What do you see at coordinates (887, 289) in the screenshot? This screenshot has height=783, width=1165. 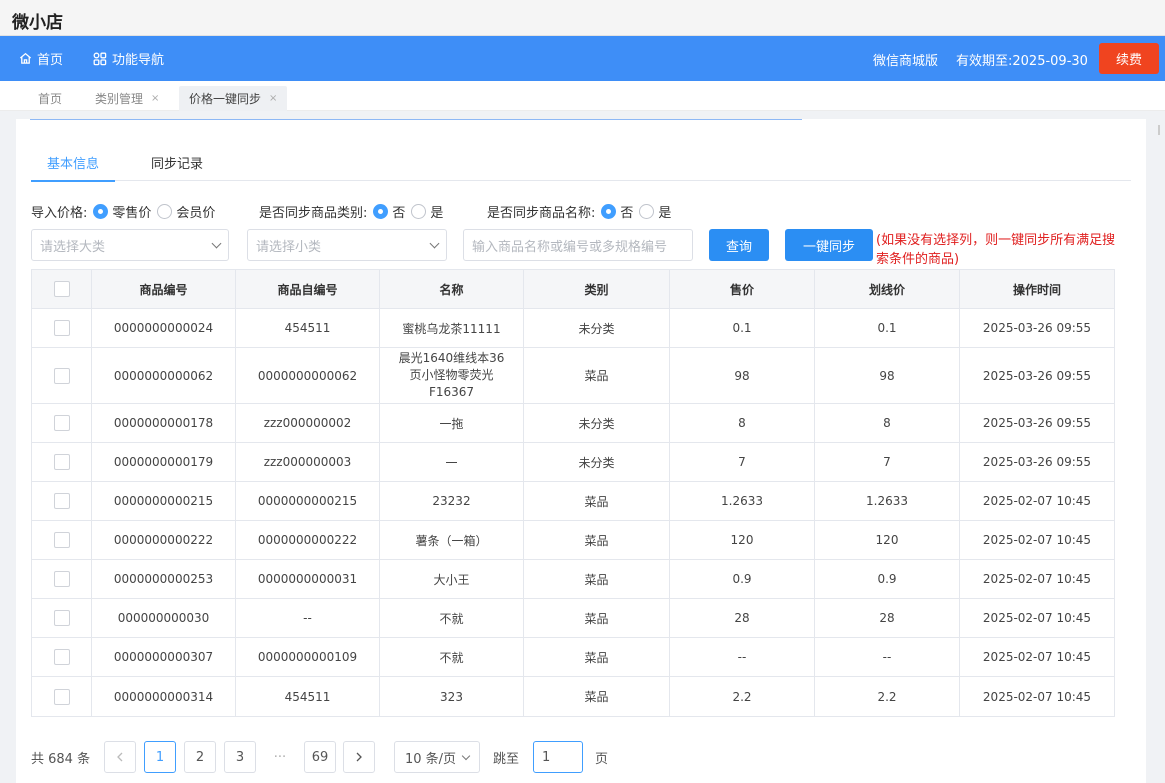 I see `header-list-price: 划线价` at bounding box center [887, 289].